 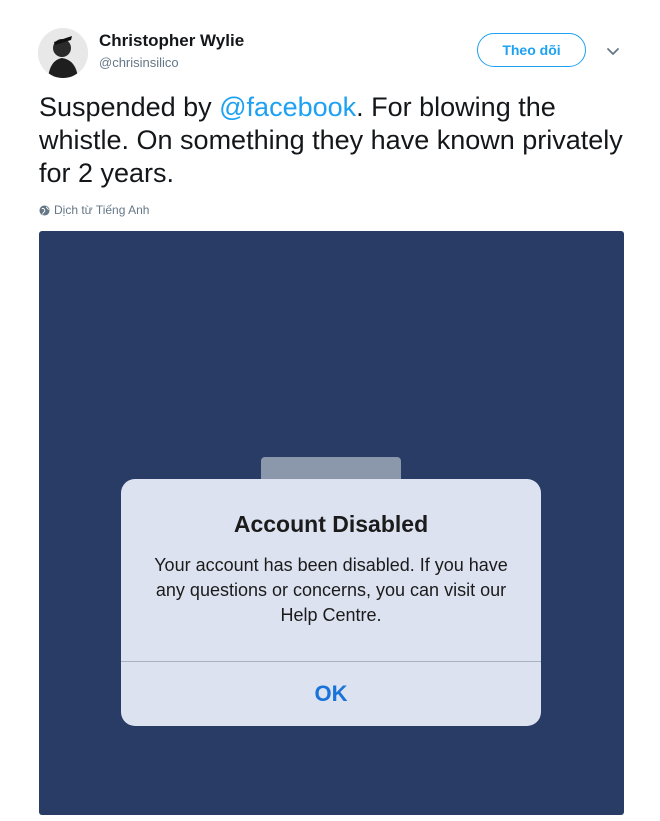 What do you see at coordinates (531, 50) in the screenshot?
I see `follow-button: Theo dõi` at bounding box center [531, 50].